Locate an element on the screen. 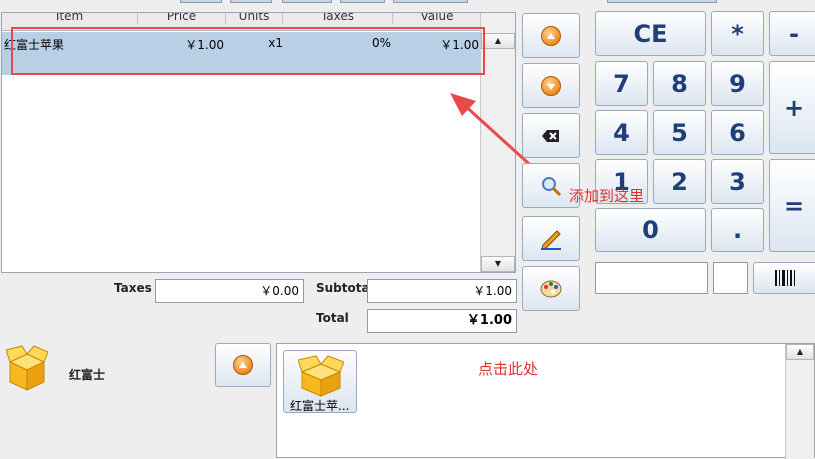  delete-line-button is located at coordinates (551, 135).